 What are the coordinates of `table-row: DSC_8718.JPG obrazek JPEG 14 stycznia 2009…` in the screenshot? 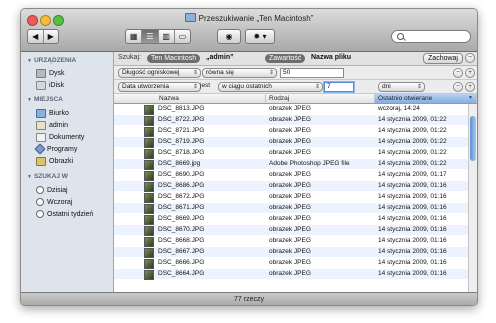 It's located at (291, 153).